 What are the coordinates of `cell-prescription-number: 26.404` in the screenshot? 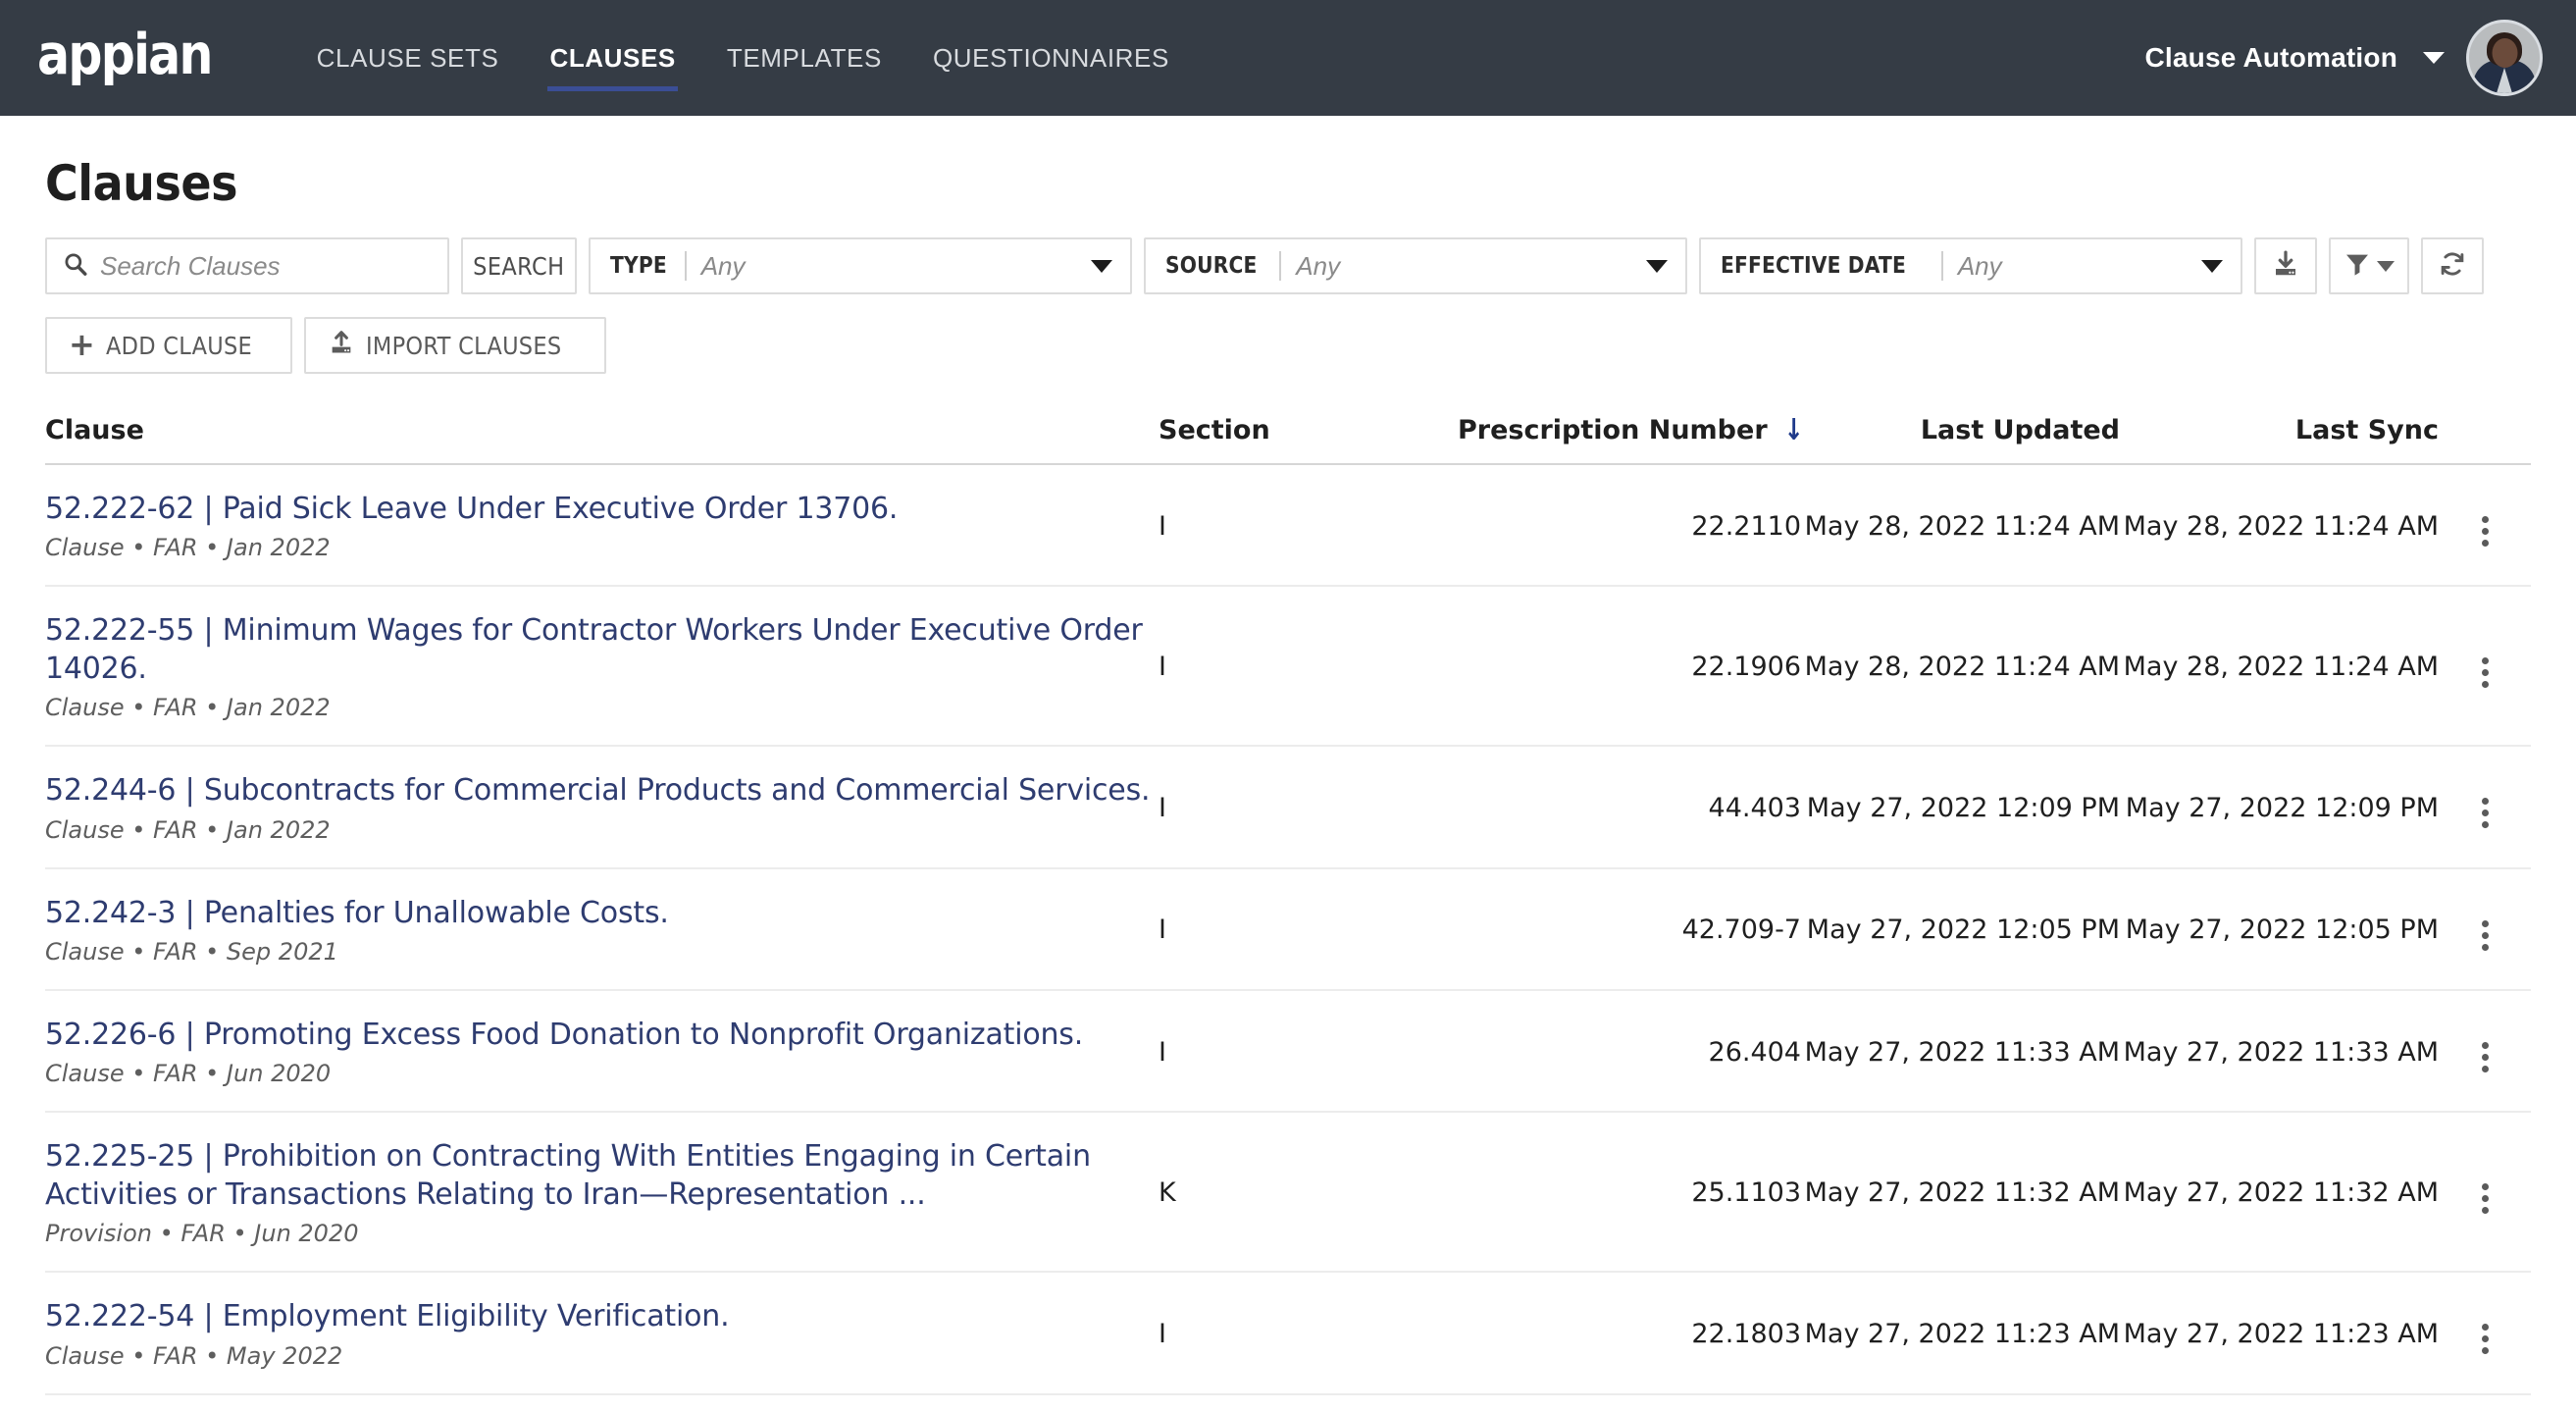 It's located at (1629, 1051).